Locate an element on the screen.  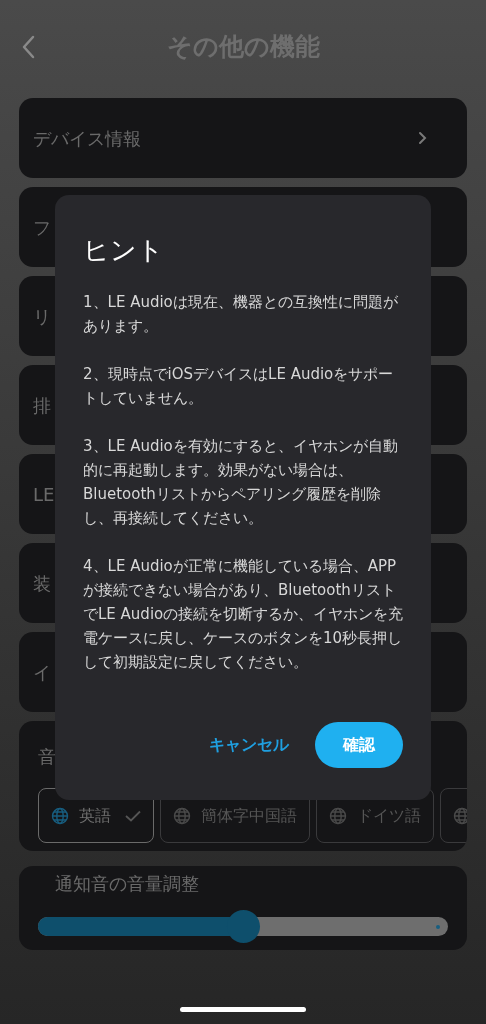
hint-paragraph: 1、LE Audioは現在、機器との互換性に問題があります。 is located at coordinates (241, 314).